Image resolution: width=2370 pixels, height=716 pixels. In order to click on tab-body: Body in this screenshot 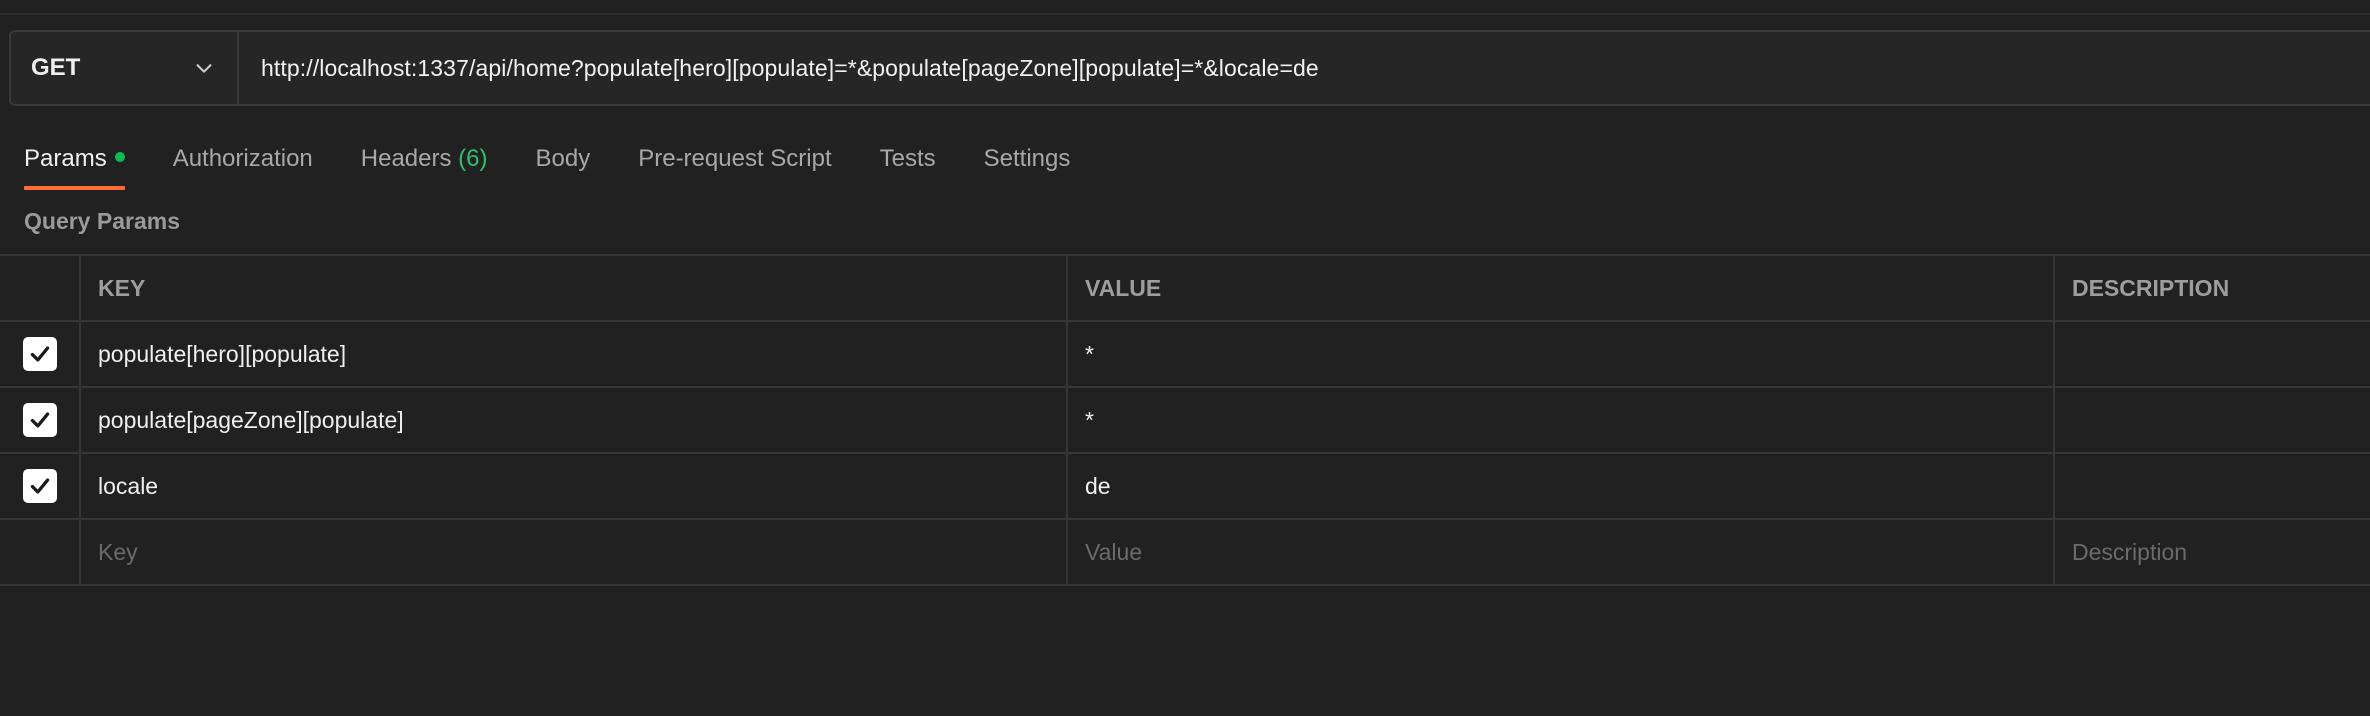, I will do `click(563, 165)`.